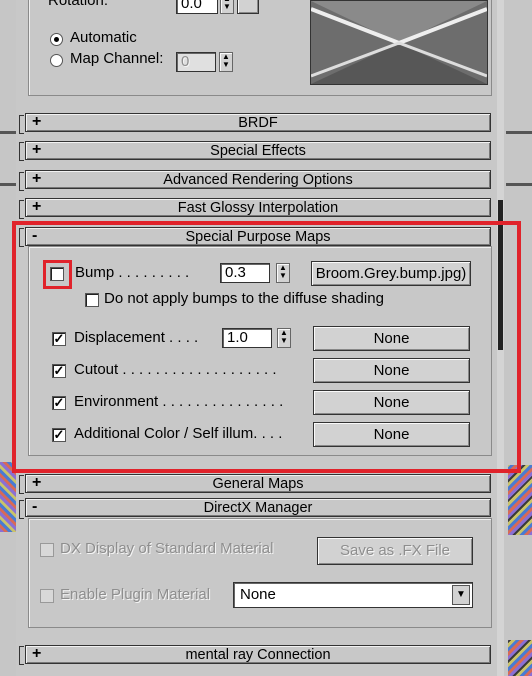  I want to click on dx-display-label: DX Display of Standard Material, so click(167, 548).